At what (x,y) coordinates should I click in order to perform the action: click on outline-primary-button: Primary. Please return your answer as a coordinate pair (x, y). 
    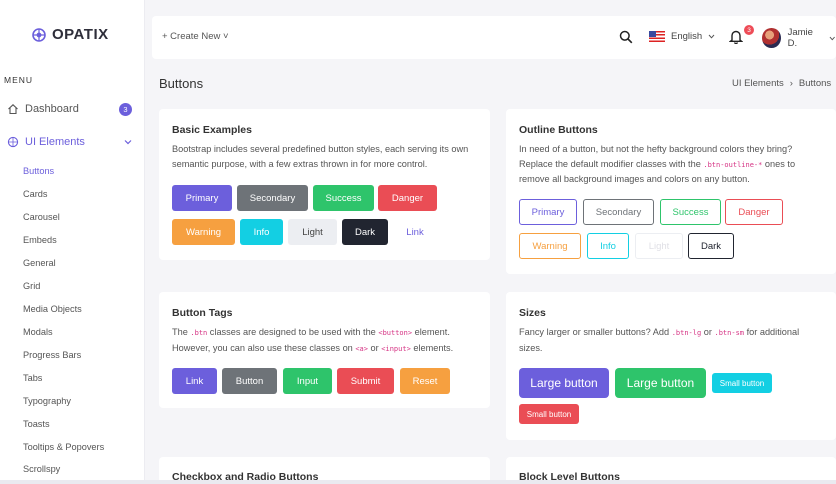
    Looking at the image, I should click on (548, 212).